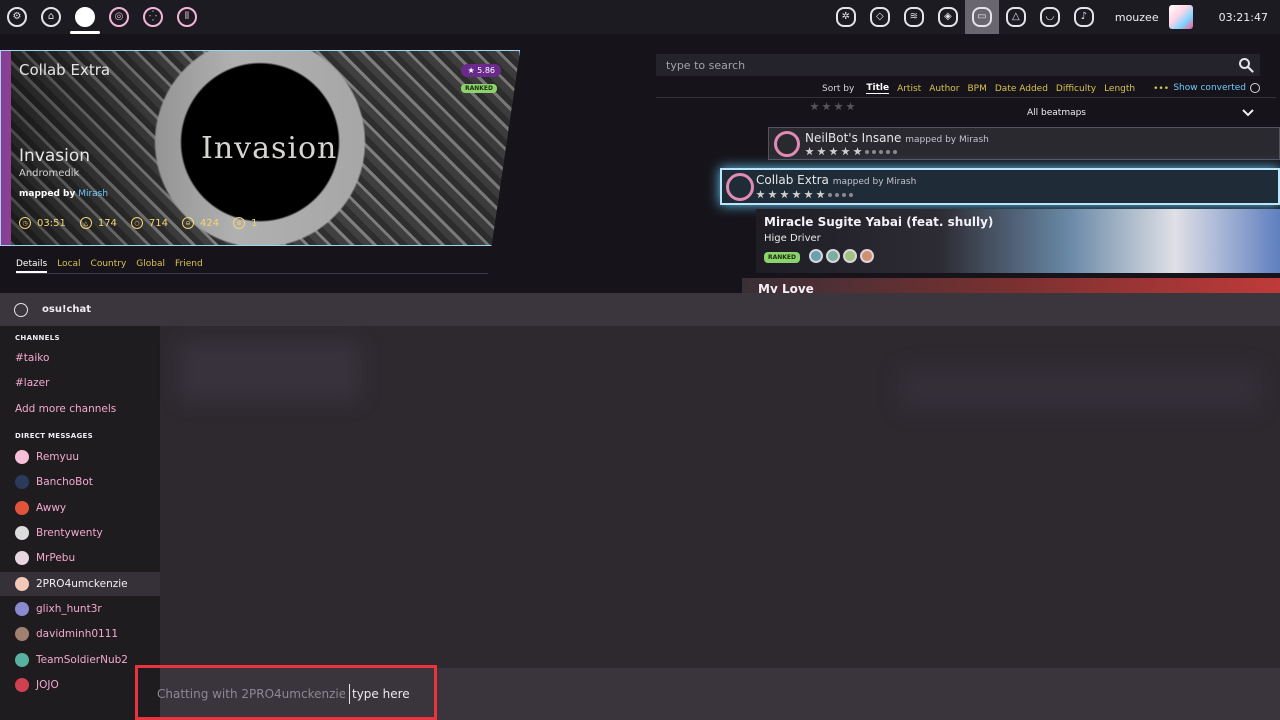  Describe the element at coordinates (51, 223) in the screenshot. I see `stat-length-value: 03:51` at that location.